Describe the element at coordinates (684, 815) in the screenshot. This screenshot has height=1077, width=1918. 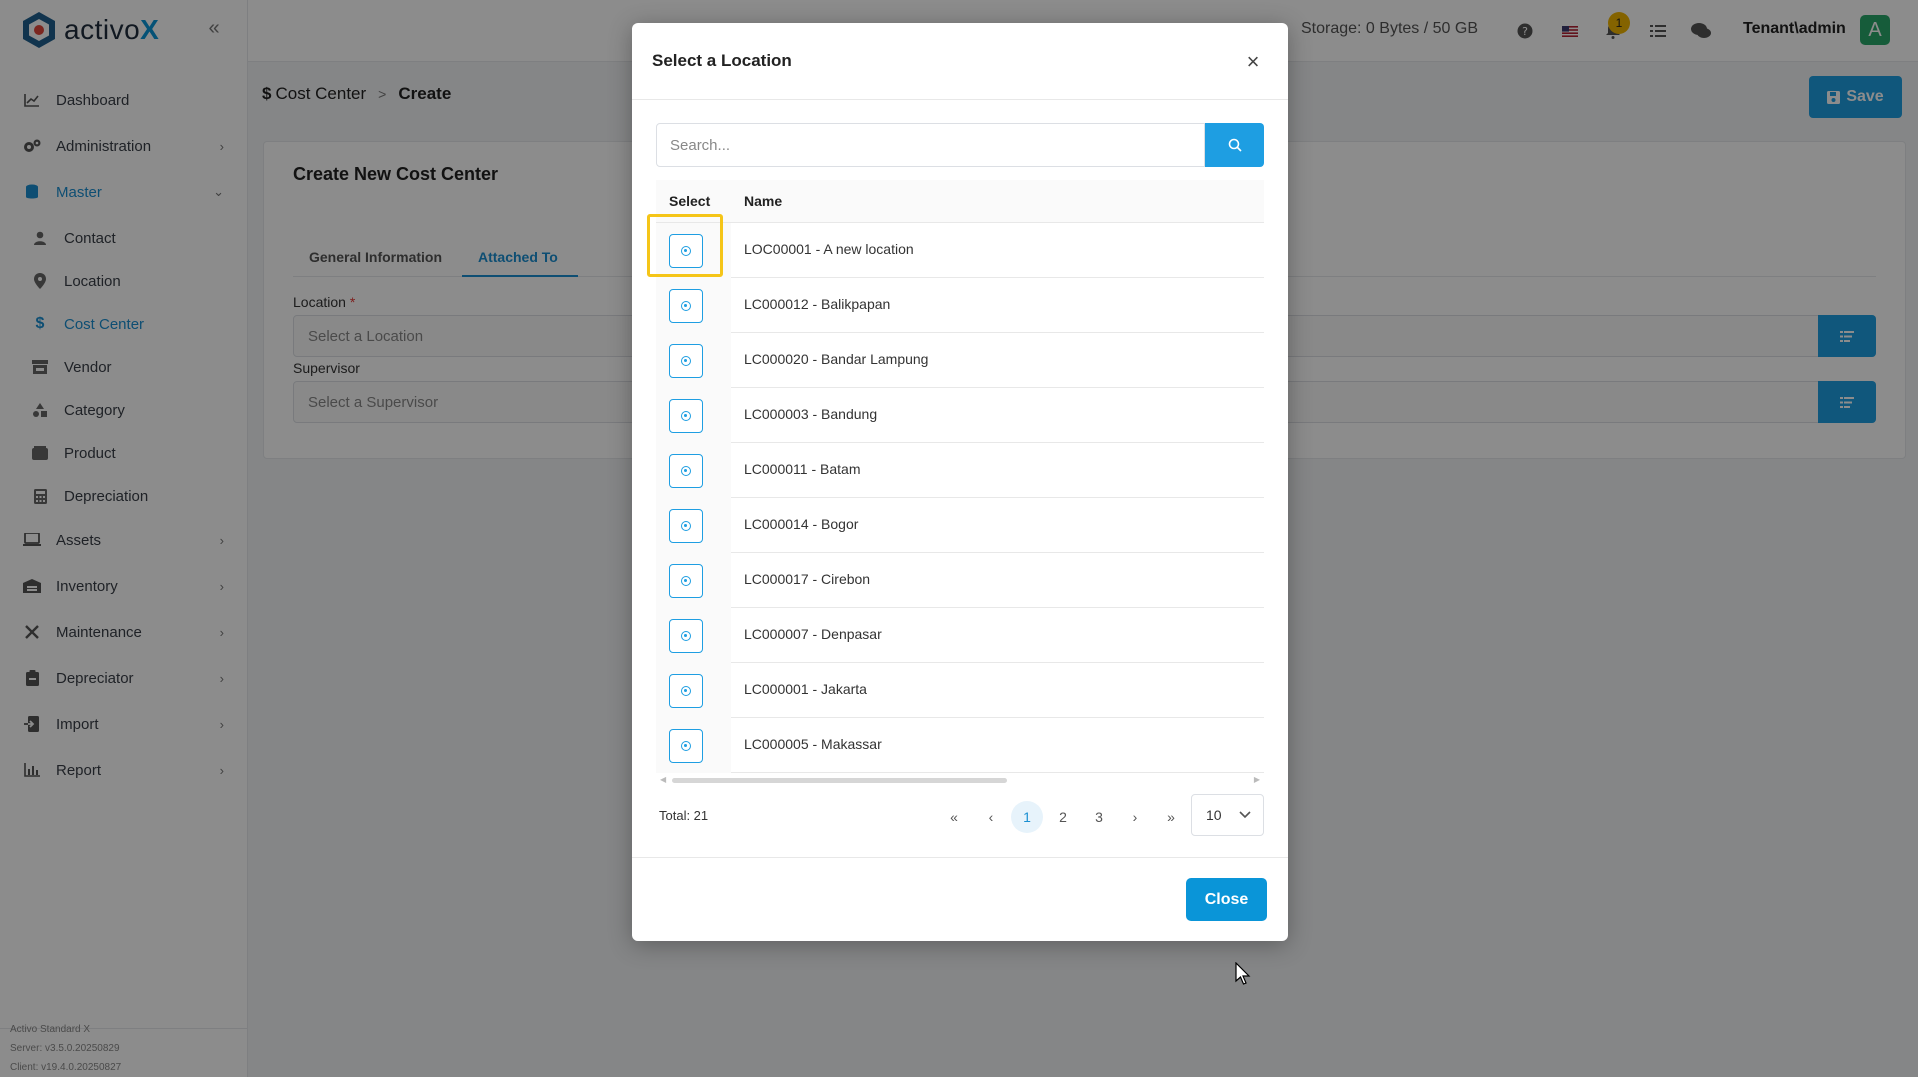
I see `total-count: Total: 21` at that location.